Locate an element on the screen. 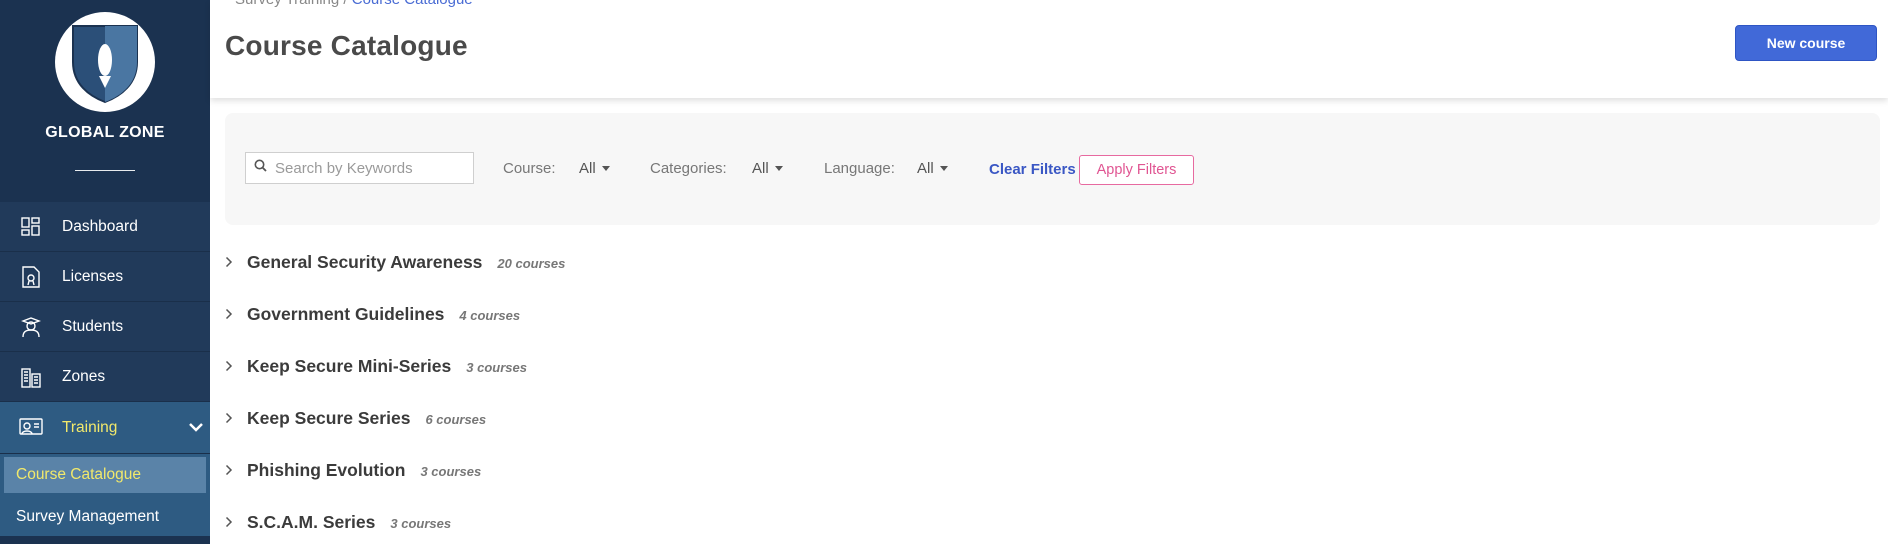  course-filter-select: All is located at coordinates (594, 168).